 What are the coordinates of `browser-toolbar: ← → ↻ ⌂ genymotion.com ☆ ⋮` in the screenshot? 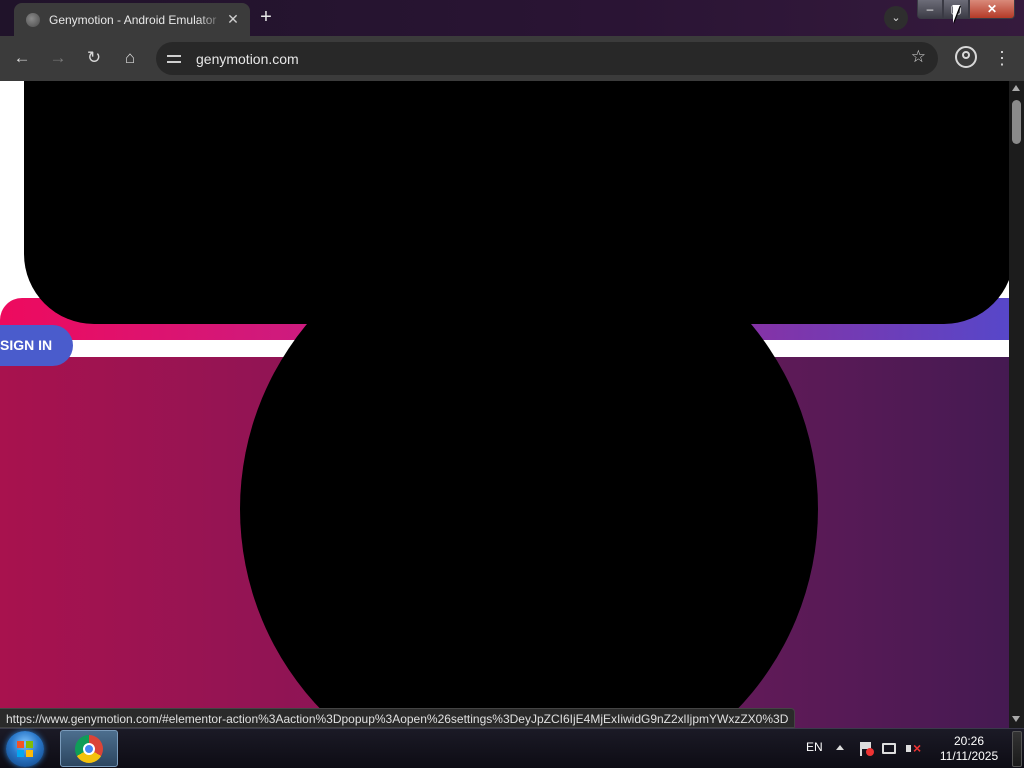 It's located at (512, 58).